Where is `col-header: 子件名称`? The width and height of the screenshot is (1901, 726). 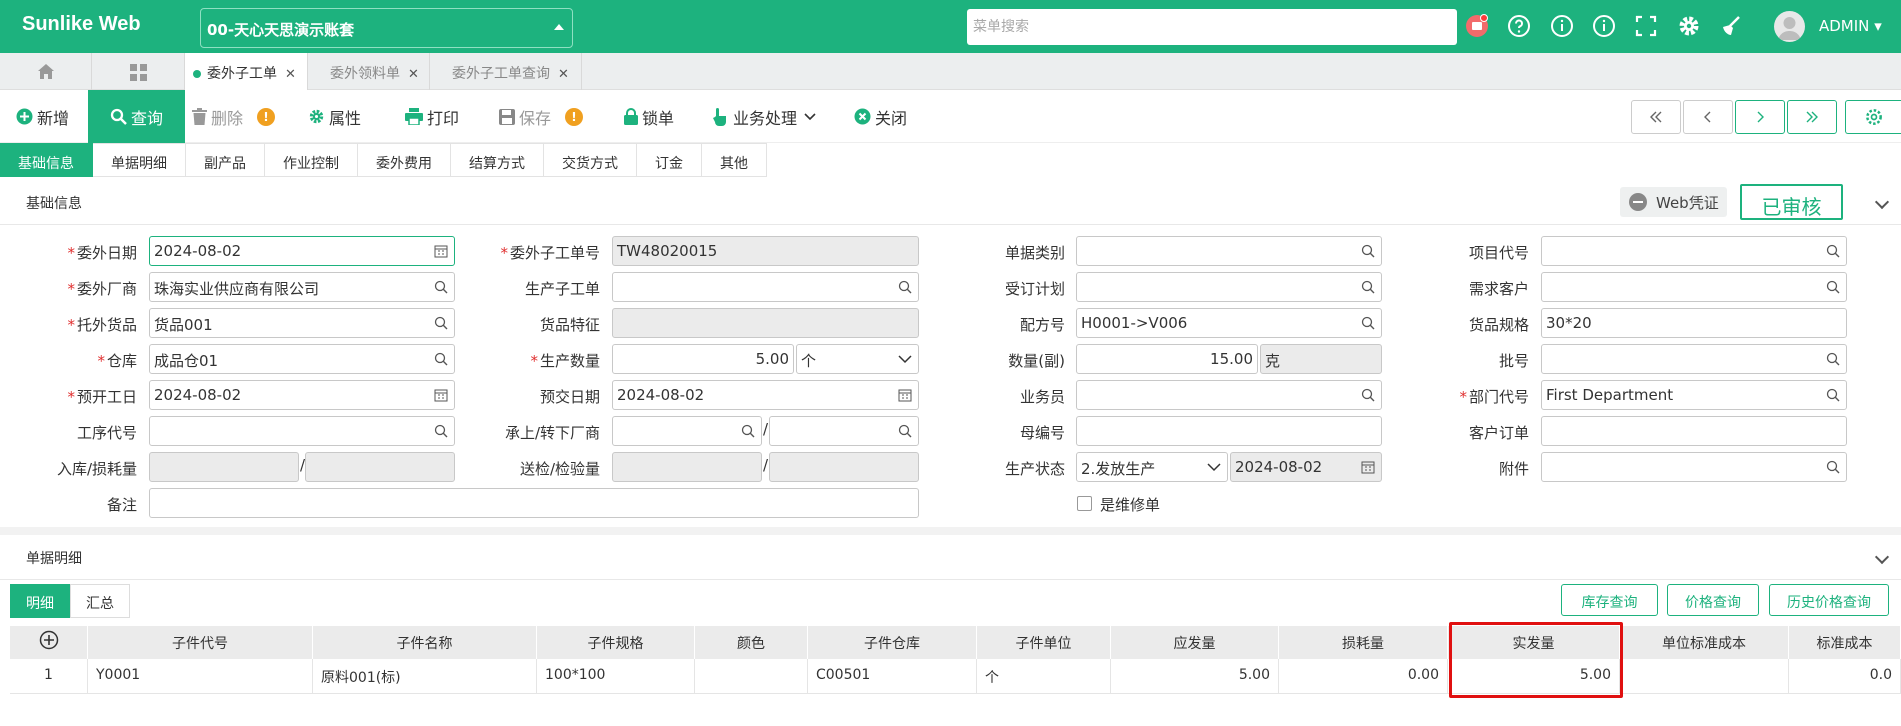 col-header: 子件名称 is located at coordinates (425, 642).